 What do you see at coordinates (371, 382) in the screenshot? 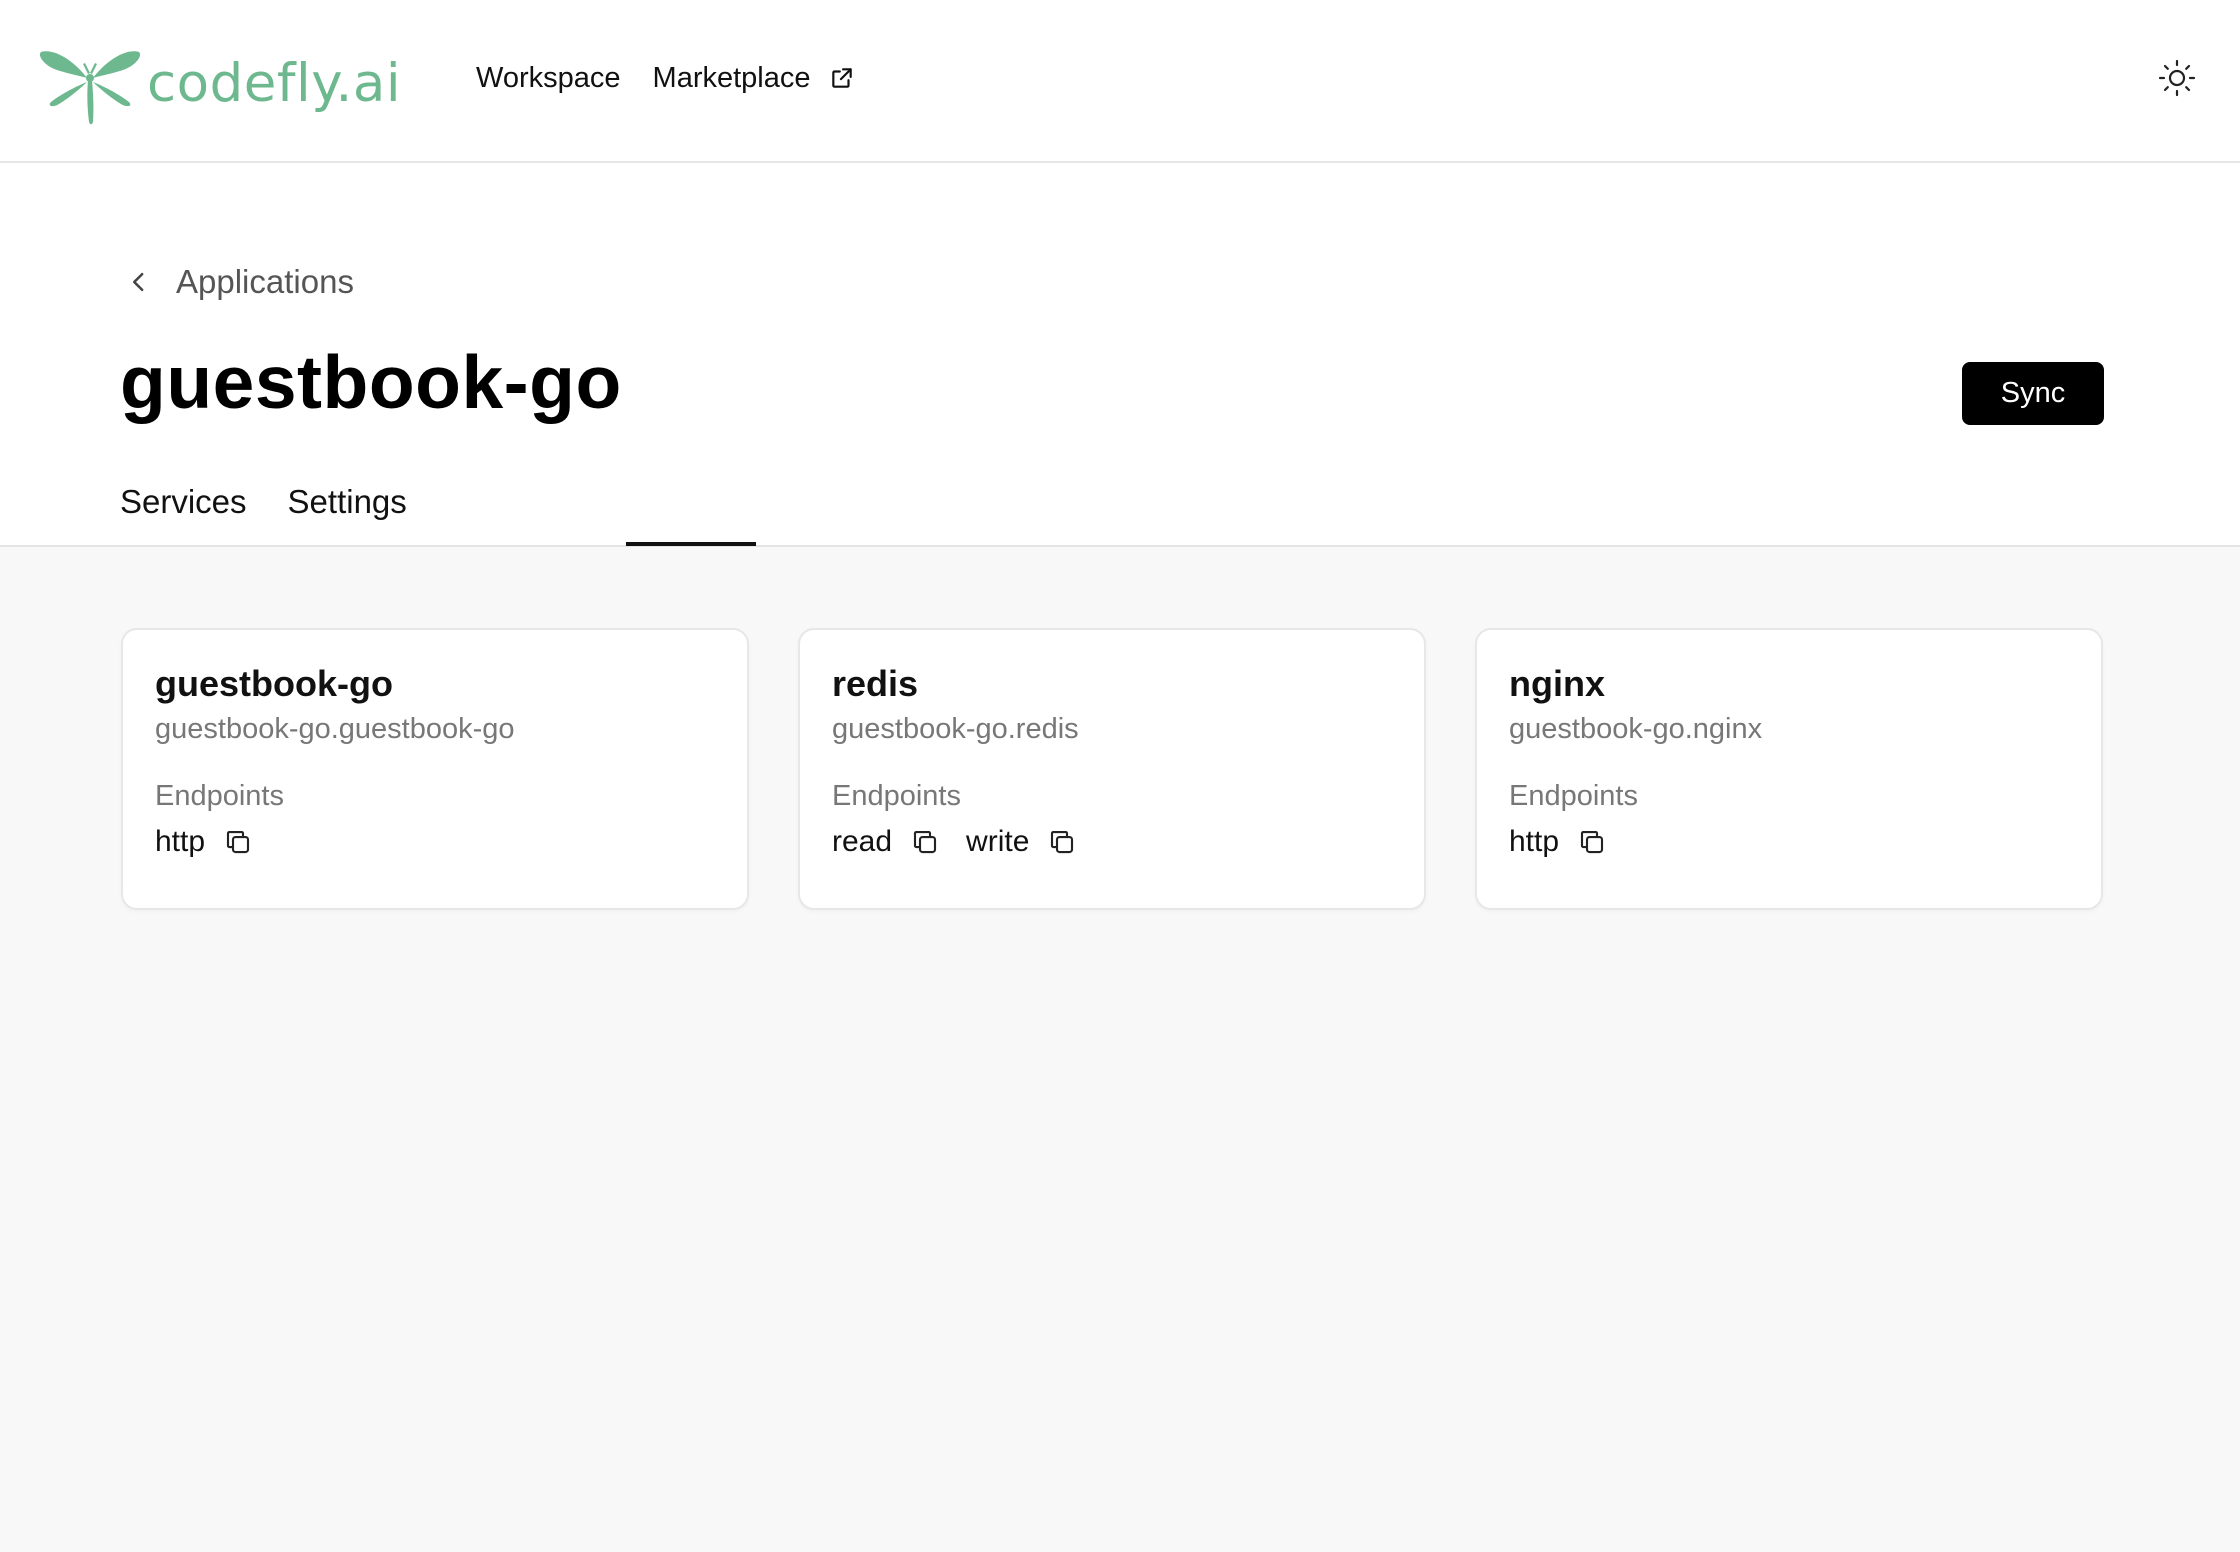
I see `page-title: guestbook-go` at bounding box center [371, 382].